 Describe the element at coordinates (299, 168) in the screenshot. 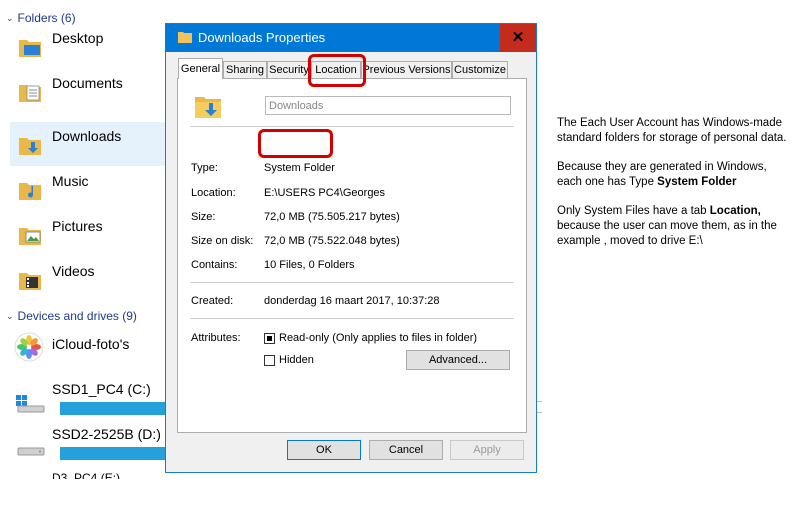

I see `type-value: System Folder` at that location.